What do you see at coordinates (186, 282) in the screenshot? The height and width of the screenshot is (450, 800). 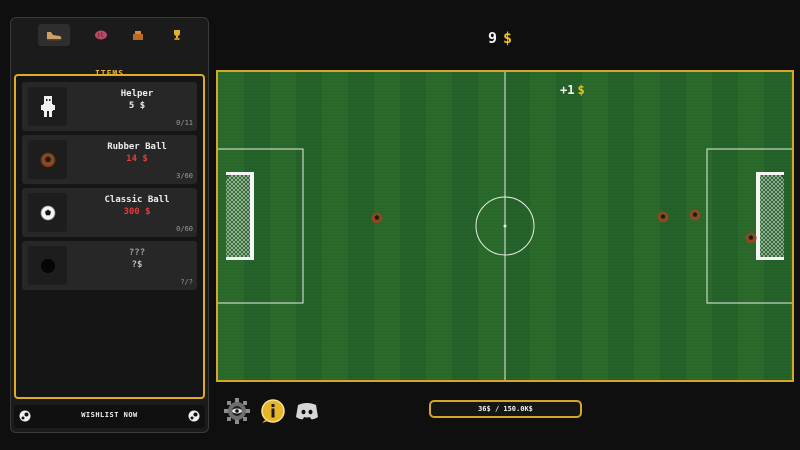 I see `item-count: ?/?` at bounding box center [186, 282].